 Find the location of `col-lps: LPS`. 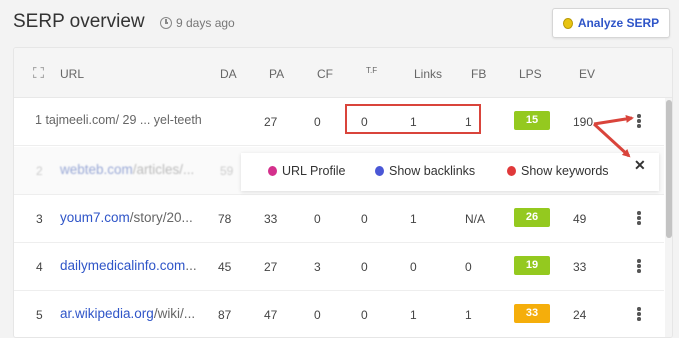

col-lps: LPS is located at coordinates (530, 74).